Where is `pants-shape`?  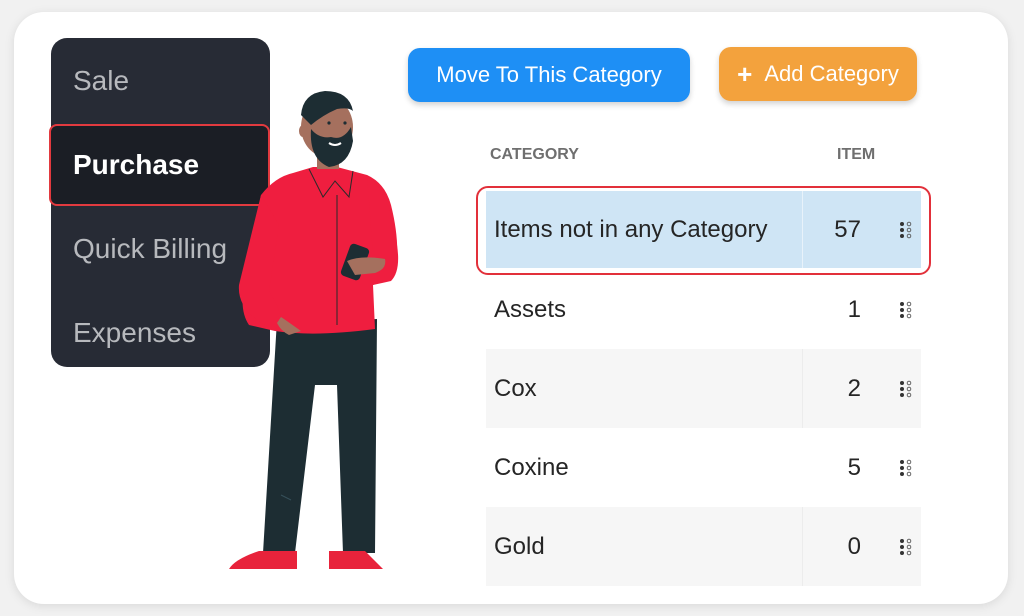
pants-shape is located at coordinates (320, 435).